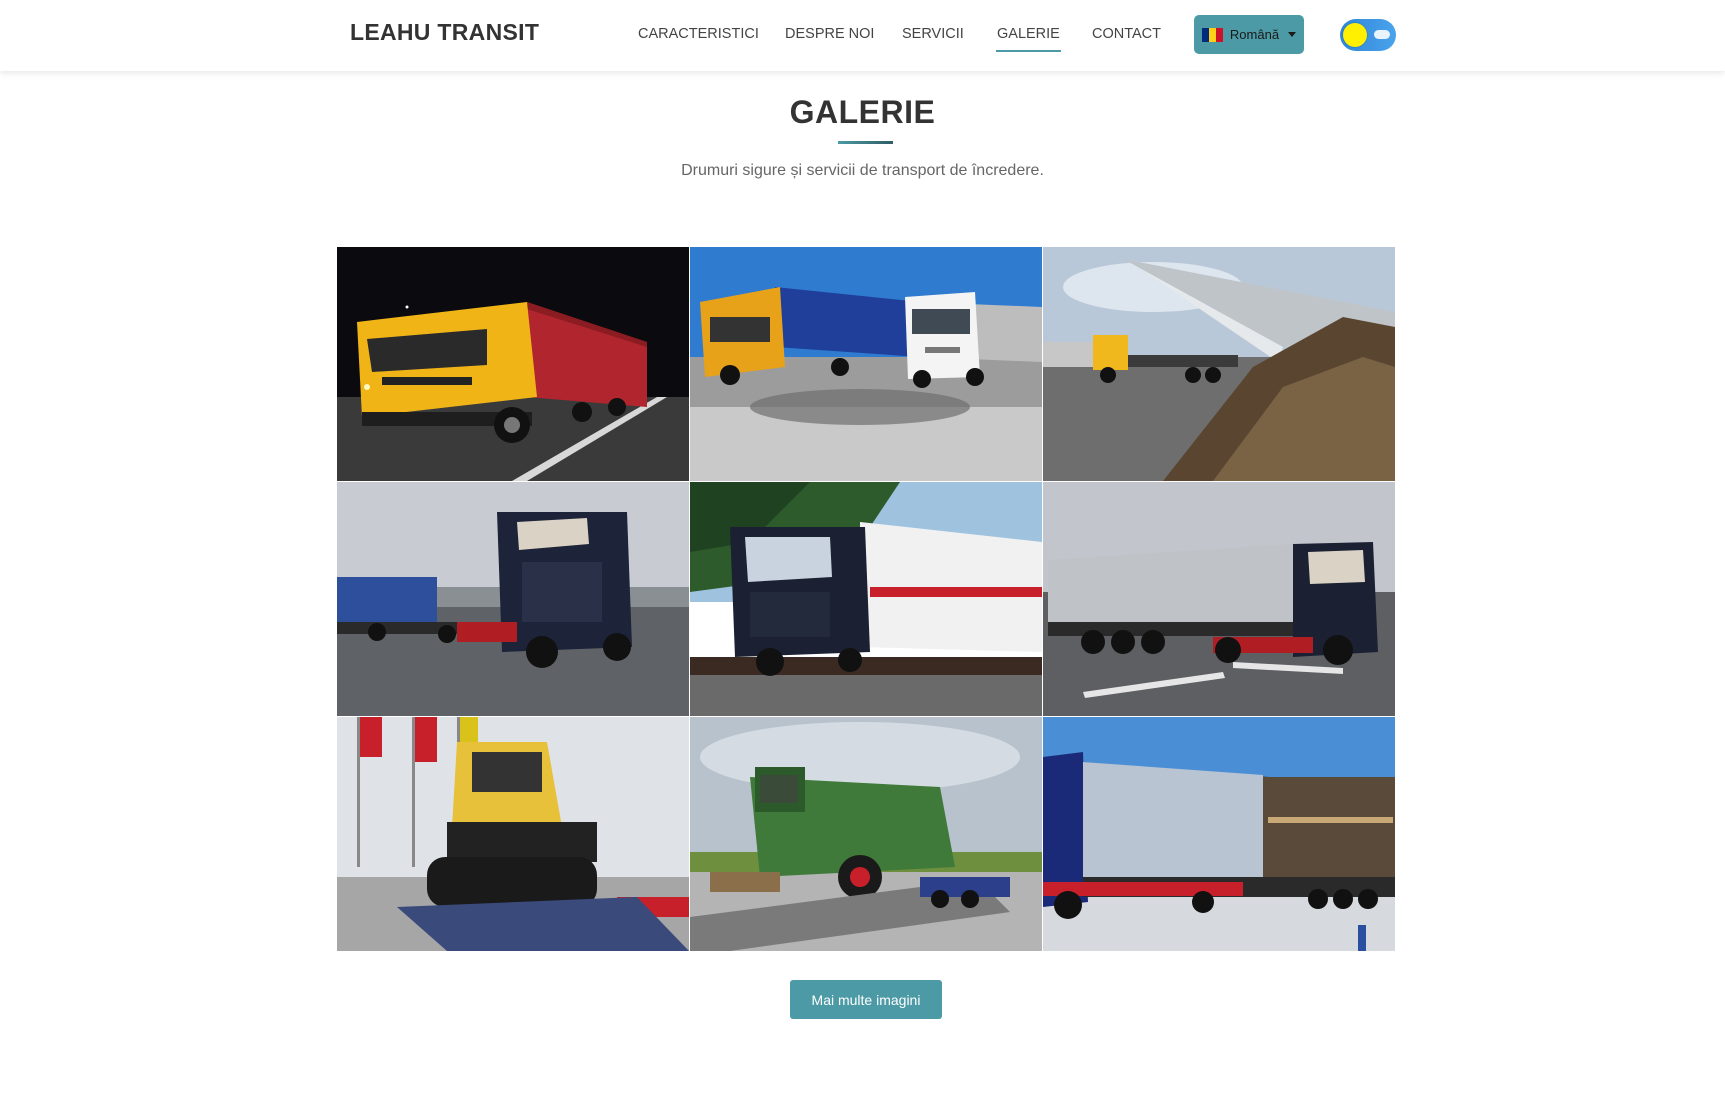 The image size is (1725, 1113). What do you see at coordinates (444, 32) in the screenshot?
I see `brand-logo: LEAHU TRANSIT` at bounding box center [444, 32].